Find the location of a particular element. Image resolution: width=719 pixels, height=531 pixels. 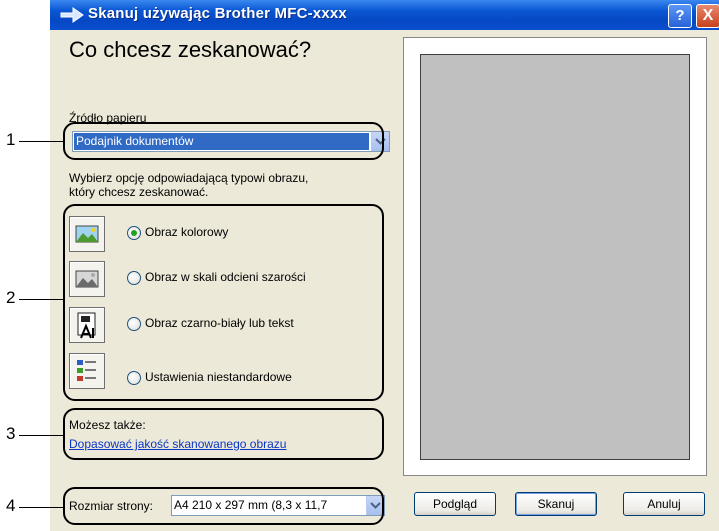

callout-number-2: 2 is located at coordinates (11, 297).